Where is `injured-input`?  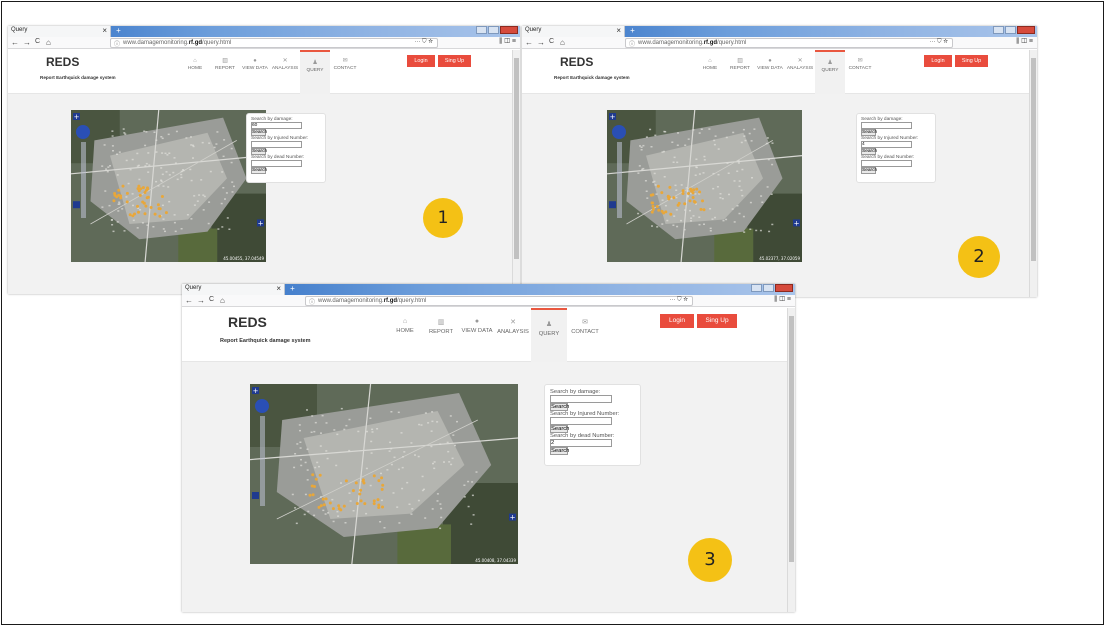 injured-input is located at coordinates (276, 144).